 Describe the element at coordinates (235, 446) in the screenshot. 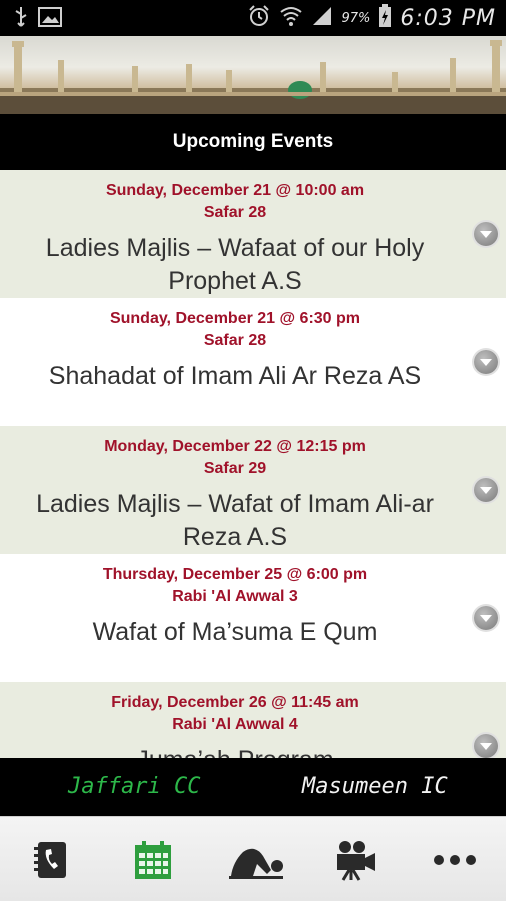

I see `event-date: Monday, December 22 @ 12:15 pm` at that location.